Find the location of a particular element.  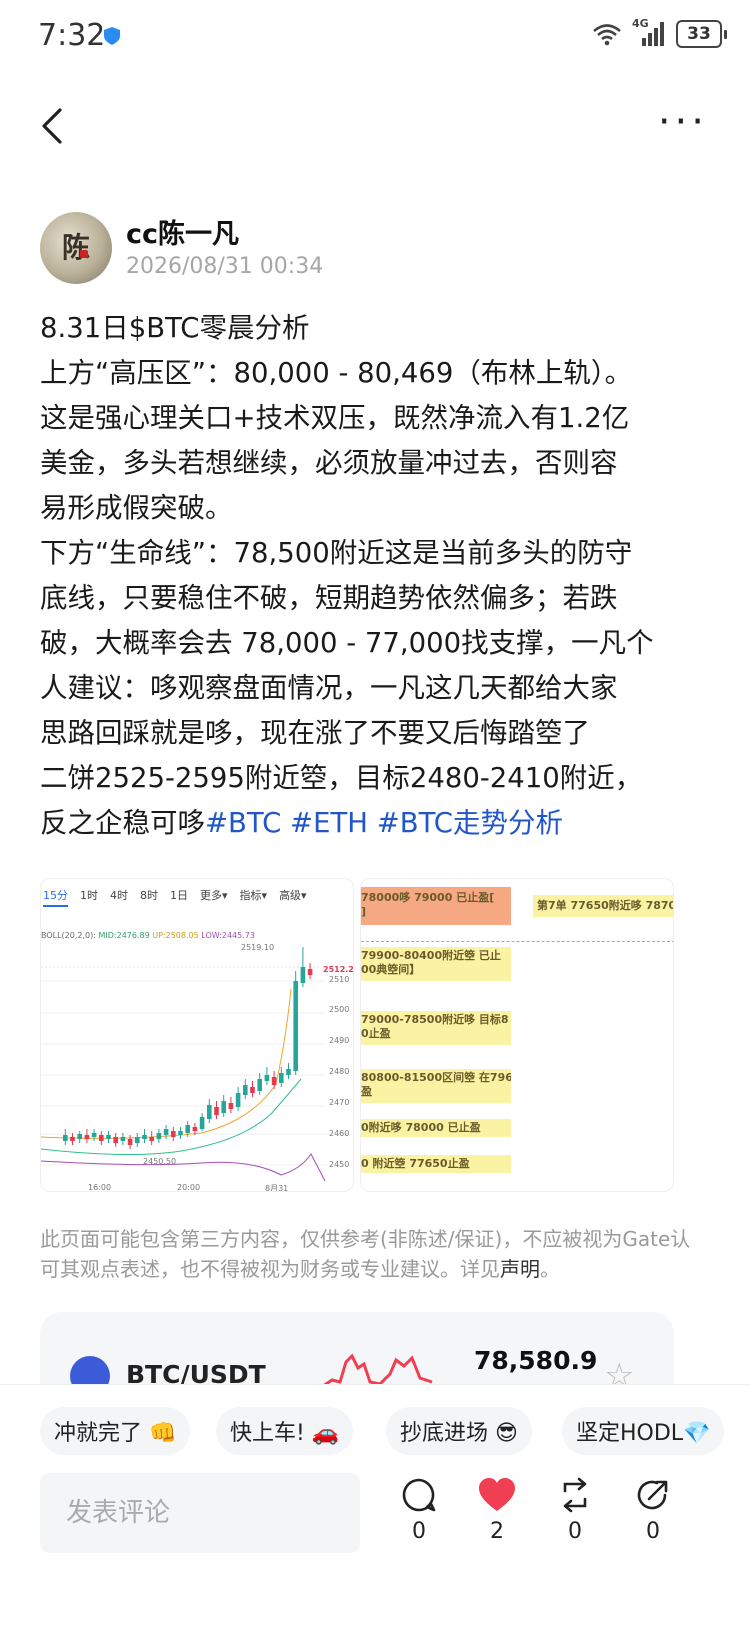

y-tick: 2470 is located at coordinates (339, 1102).